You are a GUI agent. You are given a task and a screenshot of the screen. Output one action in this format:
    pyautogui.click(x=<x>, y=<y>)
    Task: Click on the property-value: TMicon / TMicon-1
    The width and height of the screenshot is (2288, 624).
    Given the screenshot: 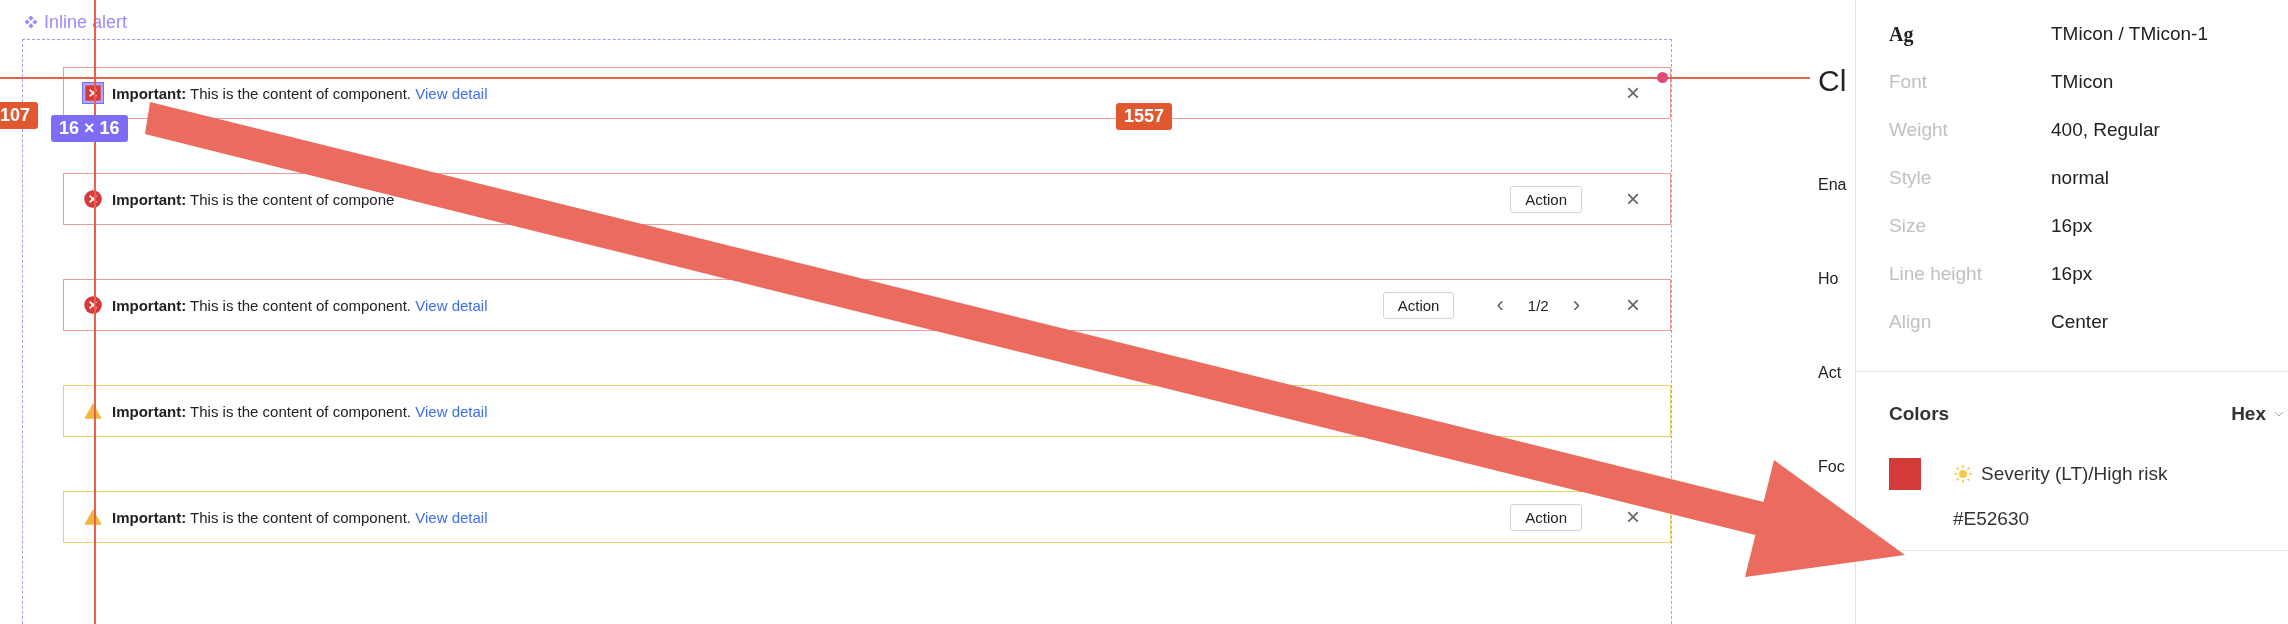 What is the action you would take?
    pyautogui.click(x=2129, y=34)
    